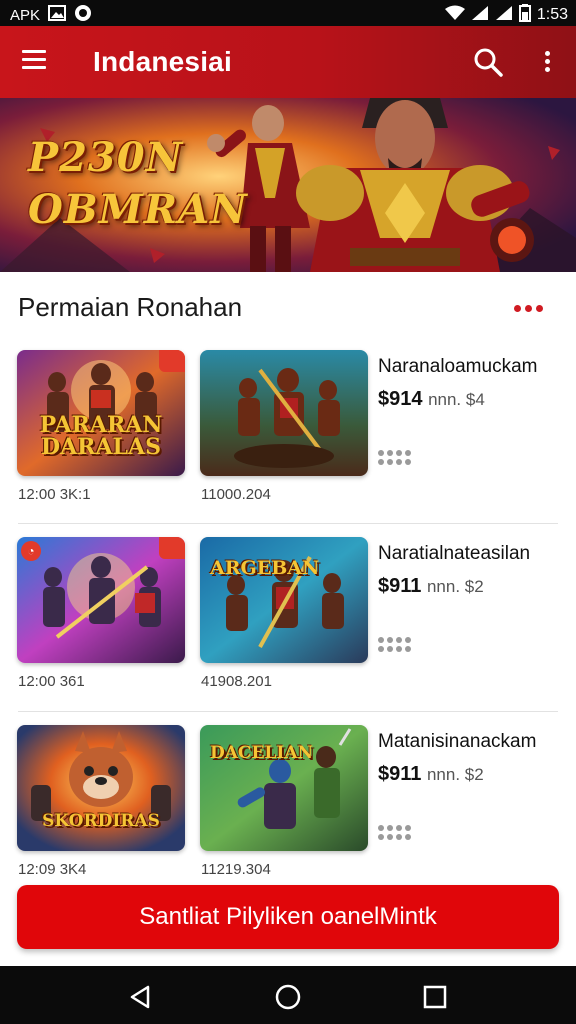  I want to click on menu-icon, so click(34, 61).